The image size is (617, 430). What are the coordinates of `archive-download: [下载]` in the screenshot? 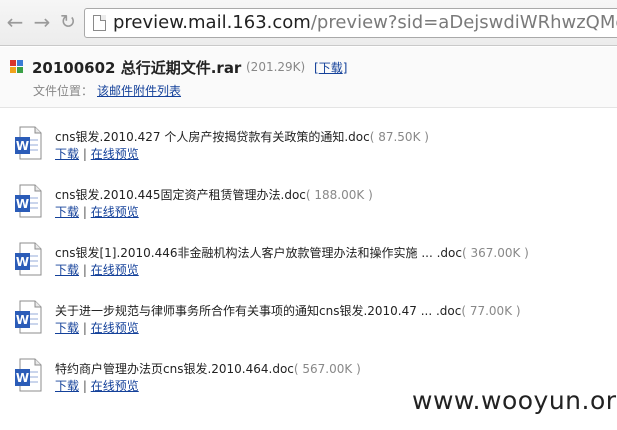 It's located at (331, 68).